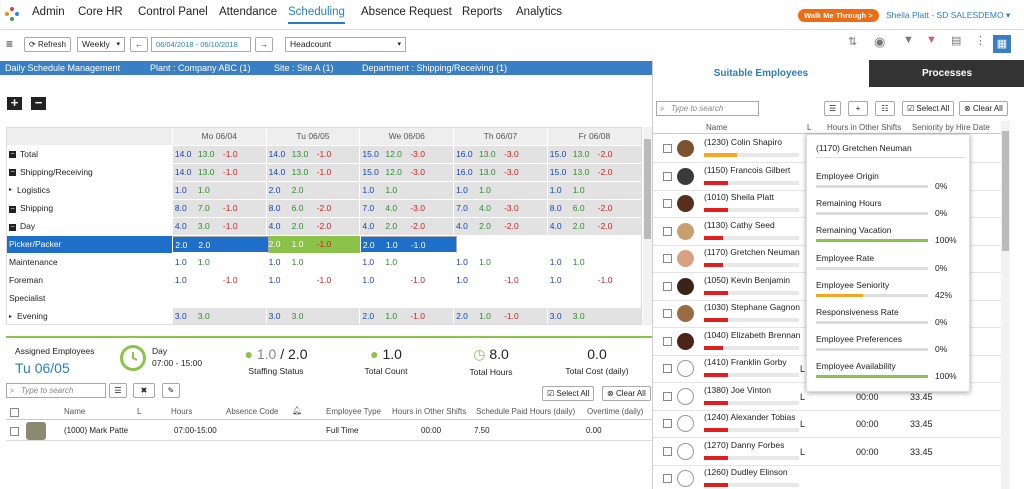 The width and height of the screenshot is (1024, 489). What do you see at coordinates (568, 393) in the screenshot?
I see `assigned-select-all-button: ☑ Select All` at bounding box center [568, 393].